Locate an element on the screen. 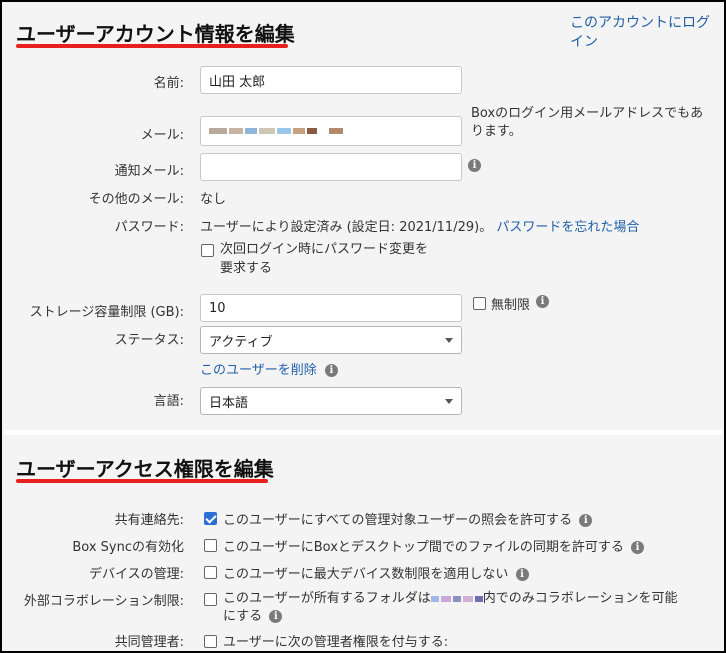  name-input is located at coordinates (331, 80).